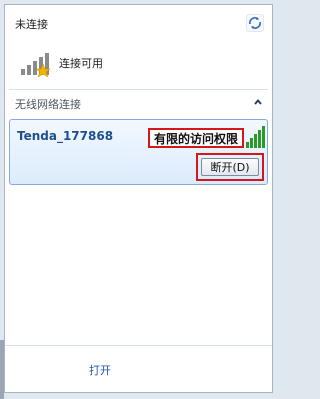 The height and width of the screenshot is (399, 320). What do you see at coordinates (81, 63) in the screenshot?
I see `connections-available-label: 连接可用` at bounding box center [81, 63].